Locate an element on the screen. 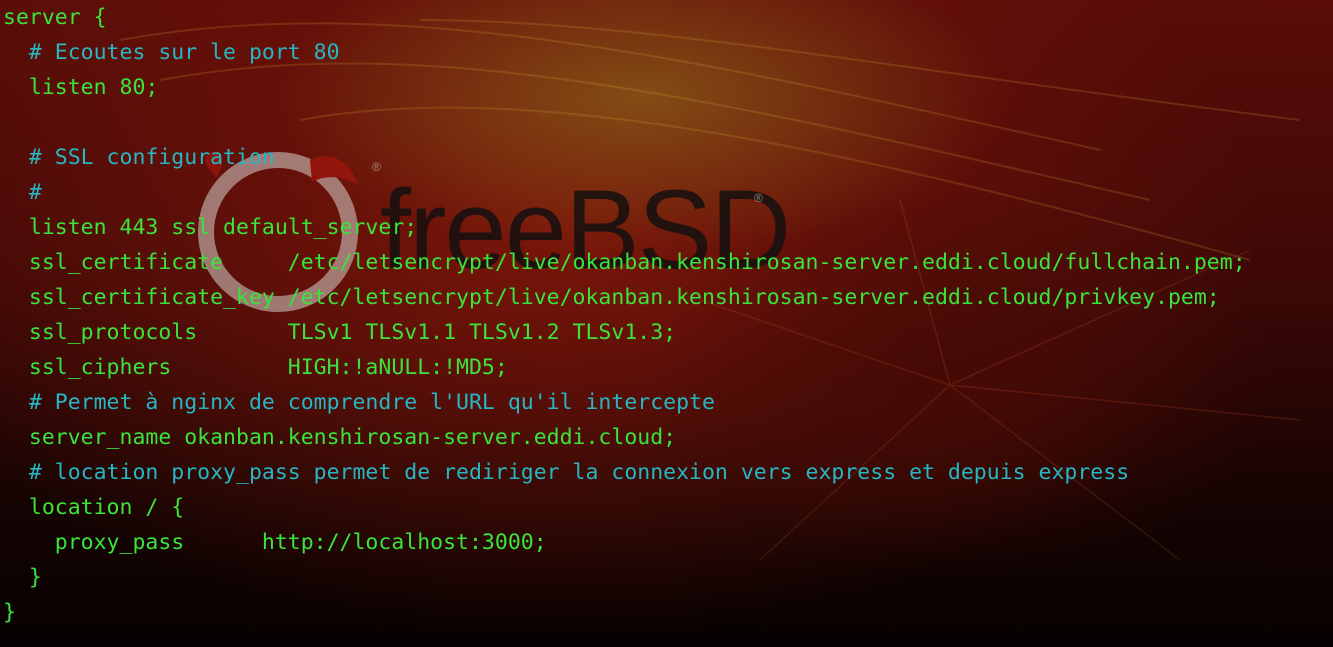 Image resolution: width=1333 pixels, height=647 pixels. code-line: location / { is located at coordinates (94, 507).